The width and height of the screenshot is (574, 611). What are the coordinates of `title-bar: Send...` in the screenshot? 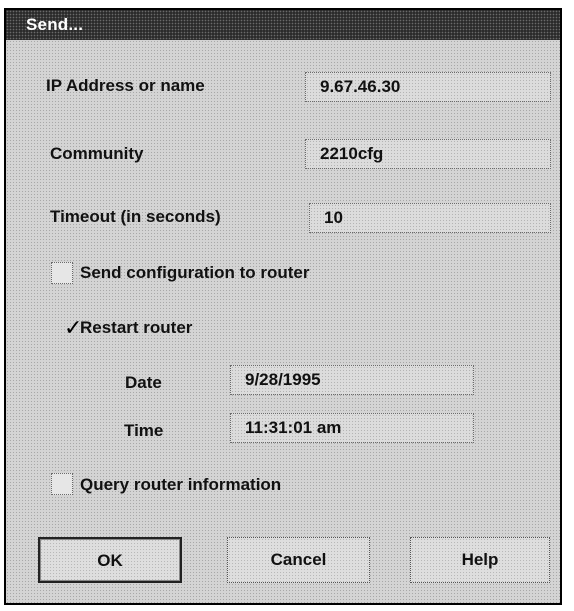 It's located at (283, 25).